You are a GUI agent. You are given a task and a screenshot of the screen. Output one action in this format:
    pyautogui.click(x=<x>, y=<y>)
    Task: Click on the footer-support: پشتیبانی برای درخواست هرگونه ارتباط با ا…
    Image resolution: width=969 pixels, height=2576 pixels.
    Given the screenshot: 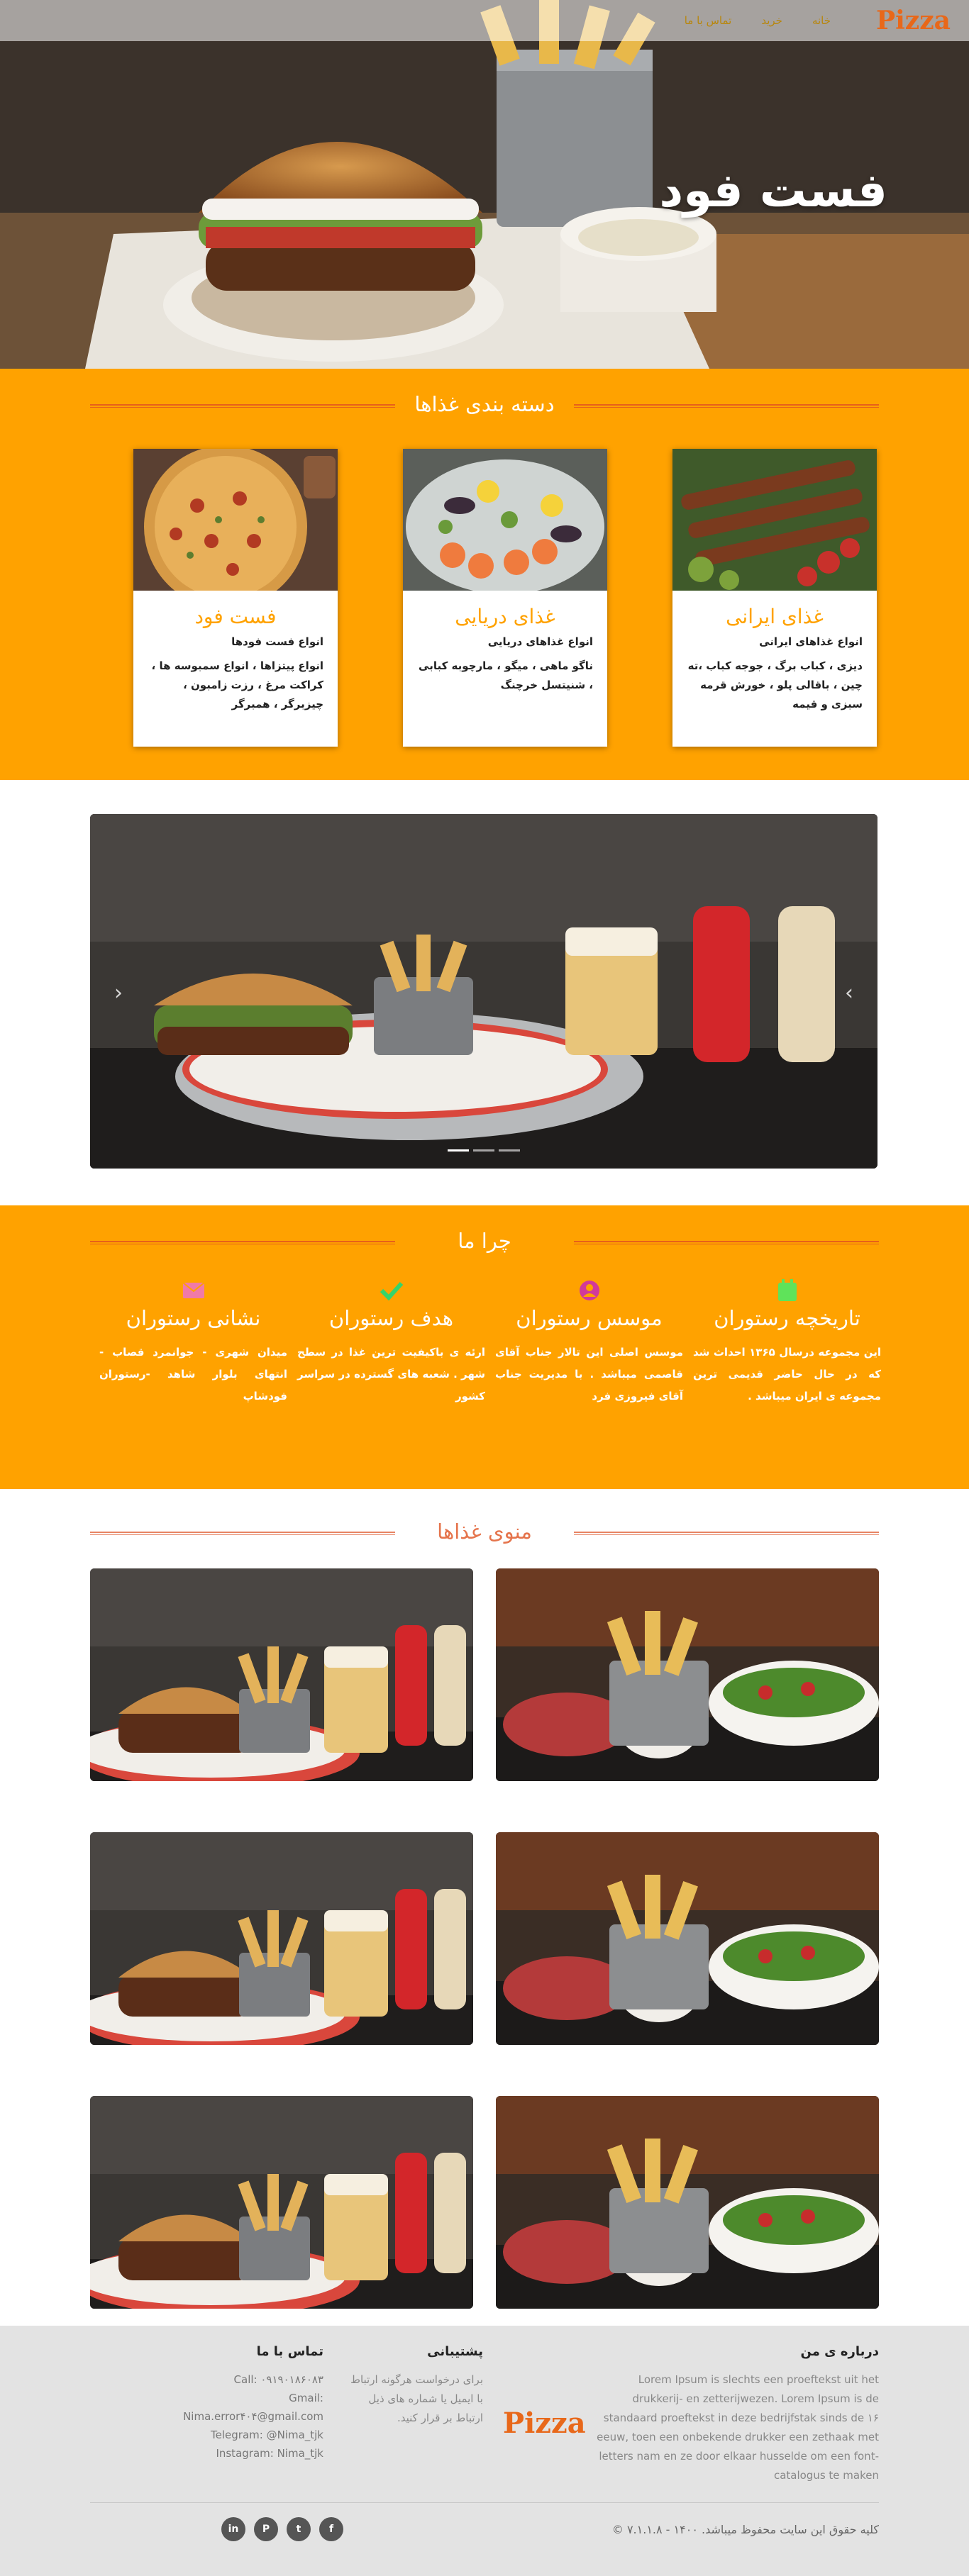 What is the action you would take?
    pyautogui.click(x=412, y=2386)
    